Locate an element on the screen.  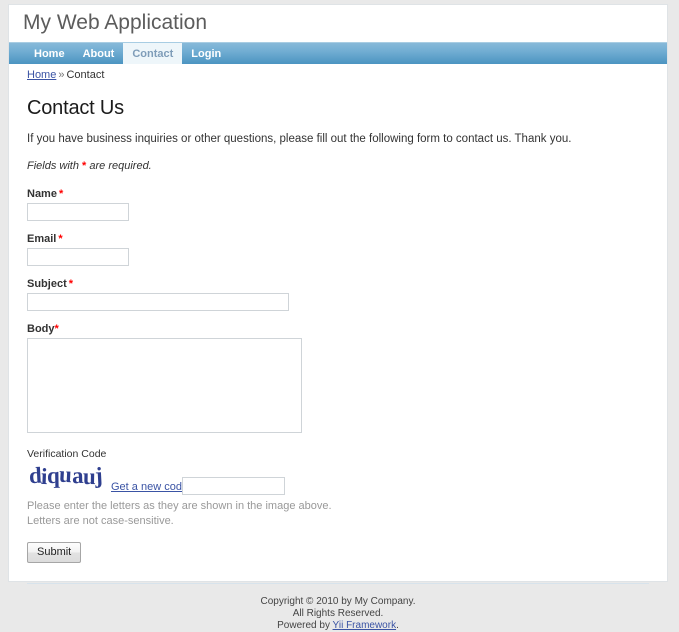
footer-copyright: Copyright © 2010 by My Company. is located at coordinates (338, 601).